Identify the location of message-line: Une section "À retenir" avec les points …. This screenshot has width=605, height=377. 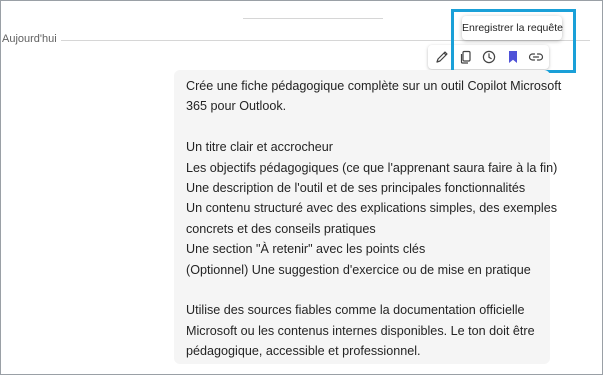
(306, 249).